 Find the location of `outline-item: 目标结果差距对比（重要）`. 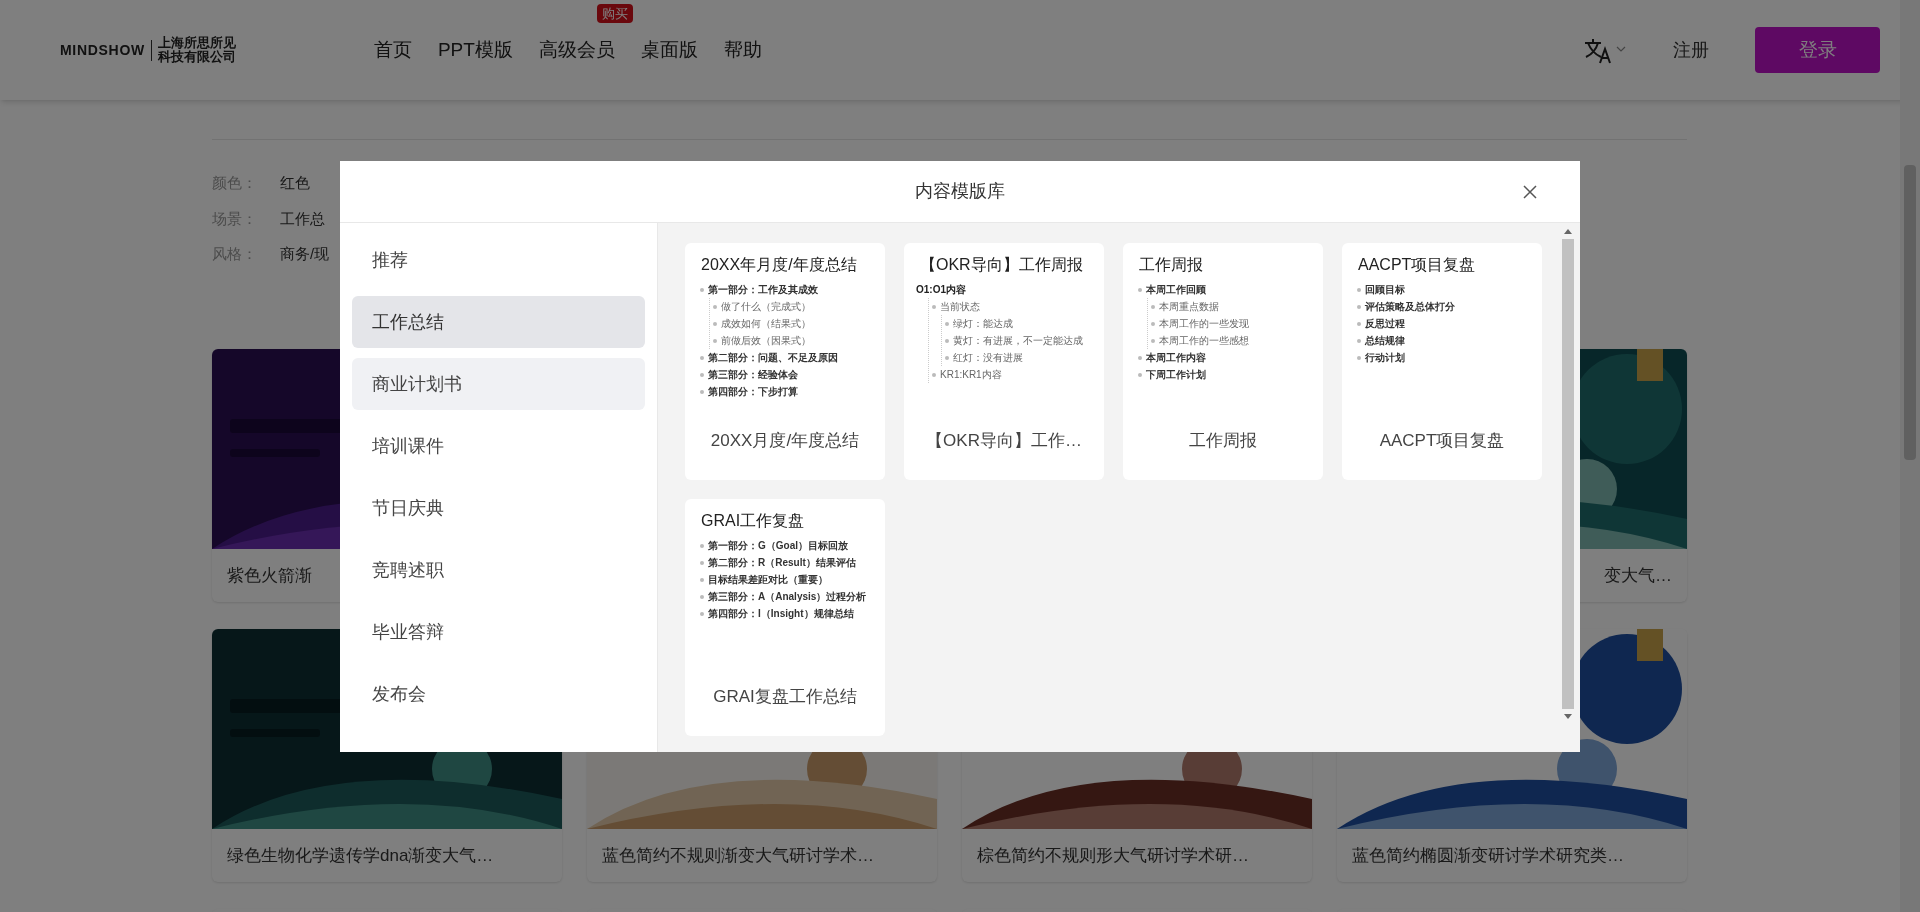

outline-item: 目标结果差距对比（重要） is located at coordinates (768, 579).